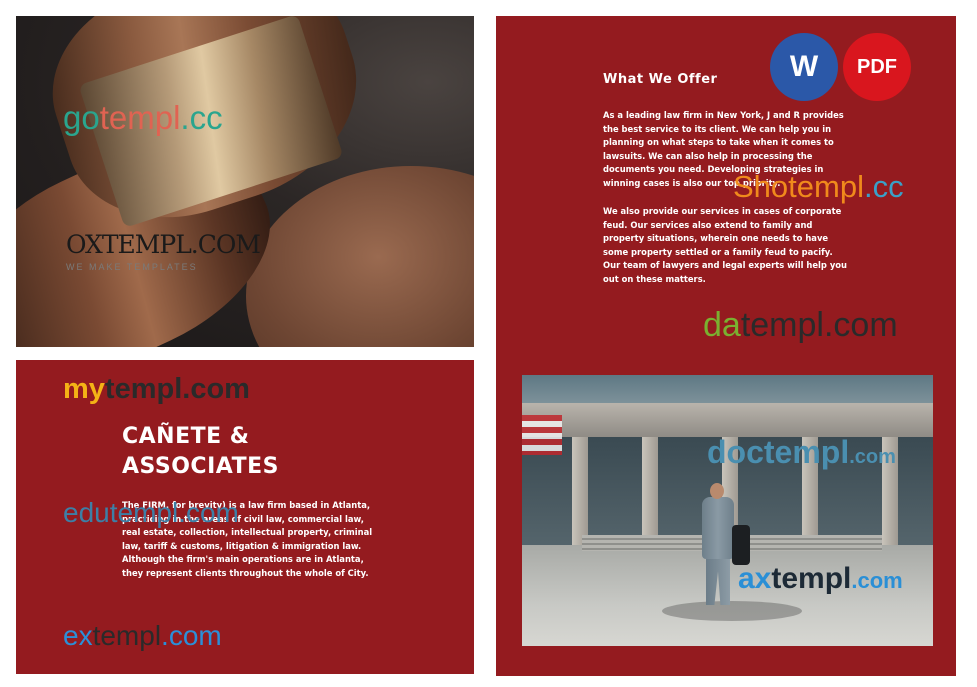 The width and height of the screenshot is (977, 687). Describe the element at coordinates (818, 186) in the screenshot. I see `watermark-shotempl: Shotempl.cc` at that location.